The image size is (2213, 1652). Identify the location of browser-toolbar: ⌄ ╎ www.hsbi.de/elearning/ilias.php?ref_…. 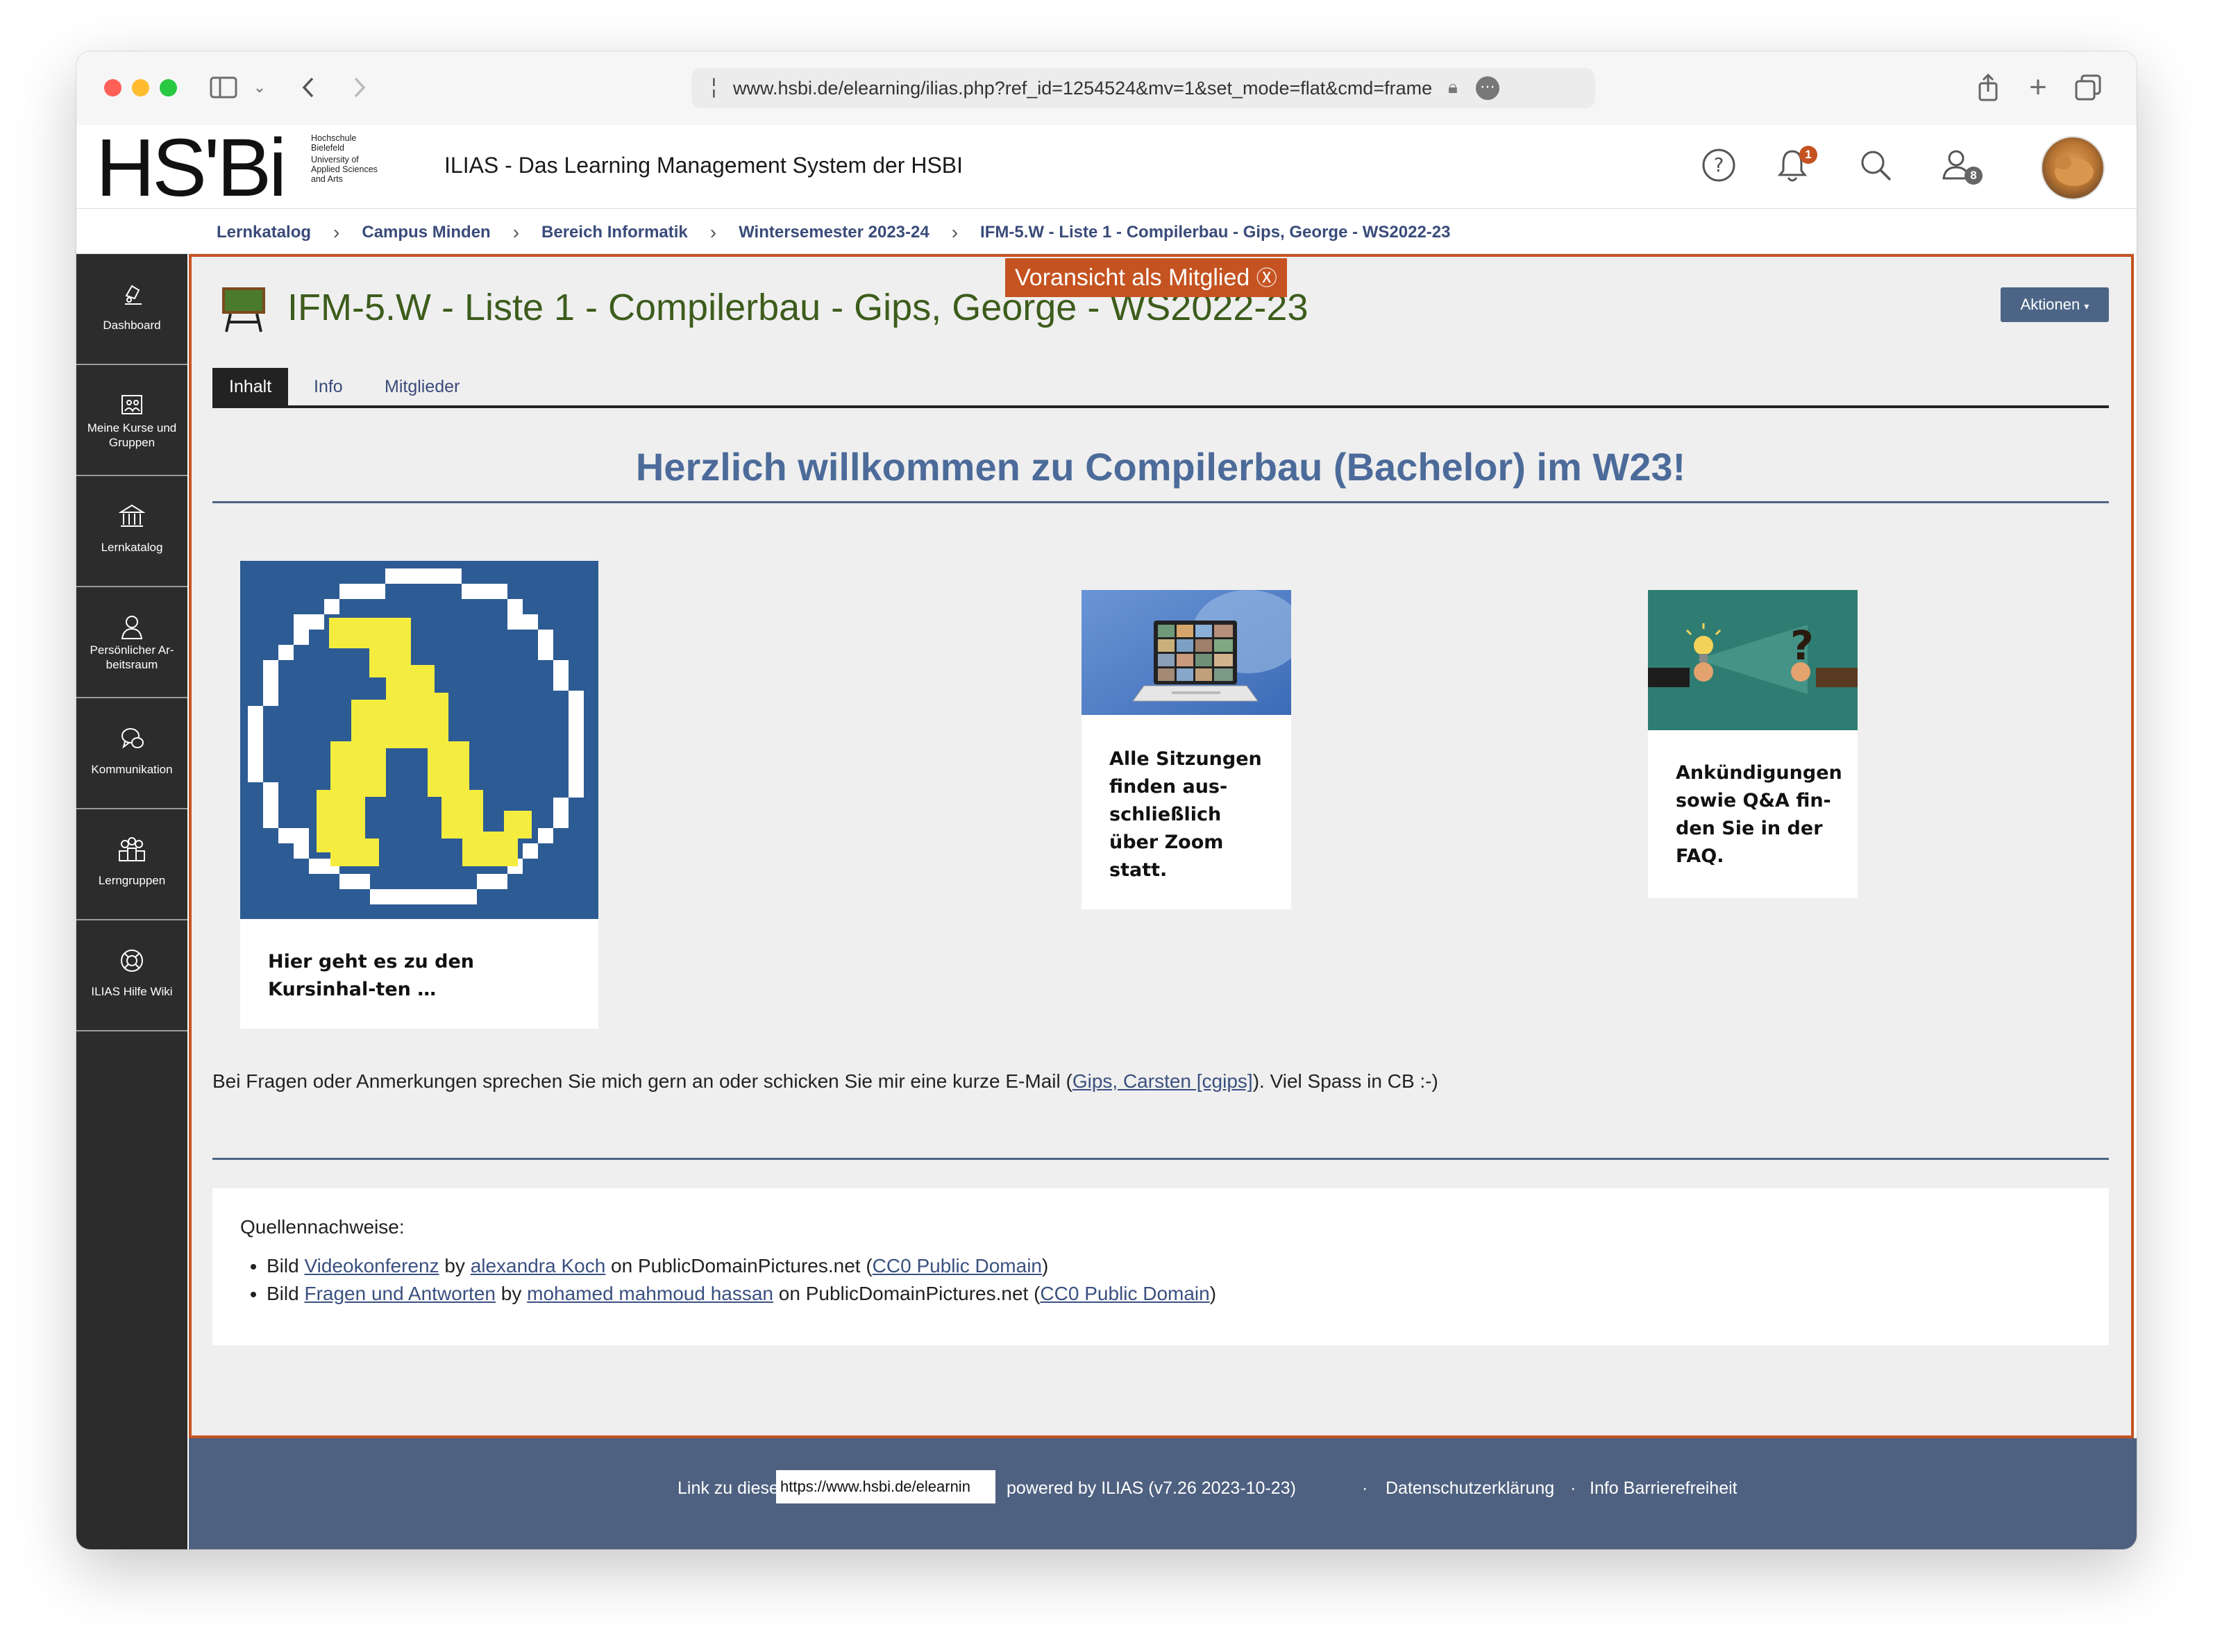
(1106, 88).